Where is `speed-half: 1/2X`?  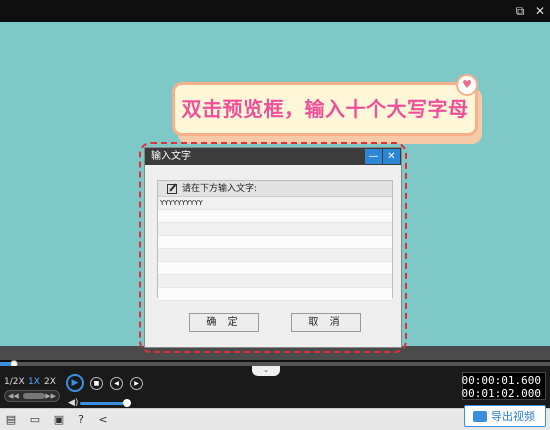 speed-half: 1/2X is located at coordinates (14, 382).